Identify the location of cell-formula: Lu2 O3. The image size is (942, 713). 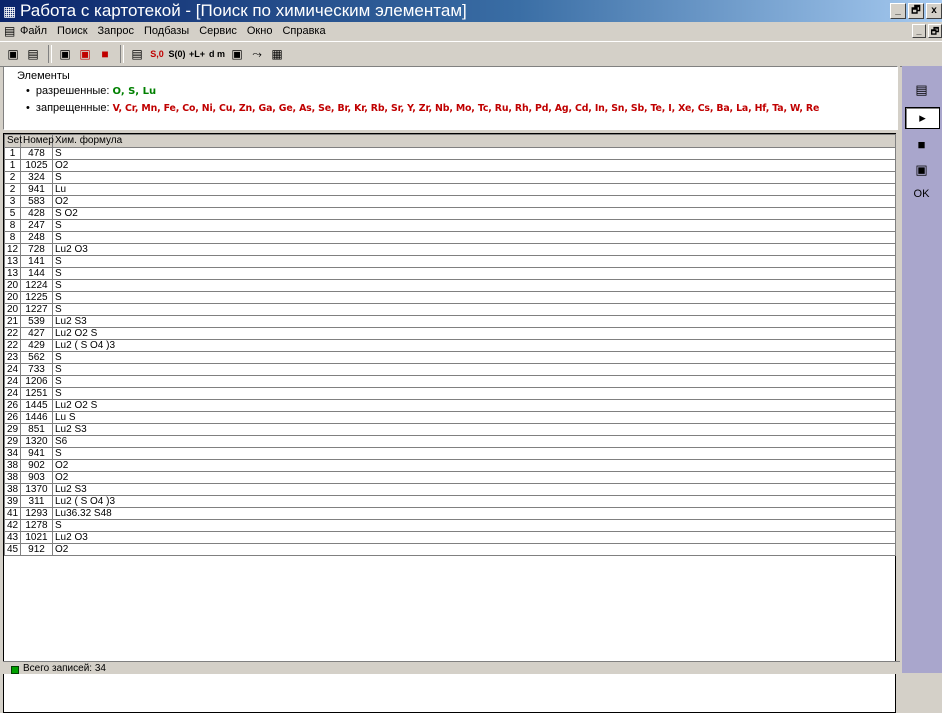
(474, 537).